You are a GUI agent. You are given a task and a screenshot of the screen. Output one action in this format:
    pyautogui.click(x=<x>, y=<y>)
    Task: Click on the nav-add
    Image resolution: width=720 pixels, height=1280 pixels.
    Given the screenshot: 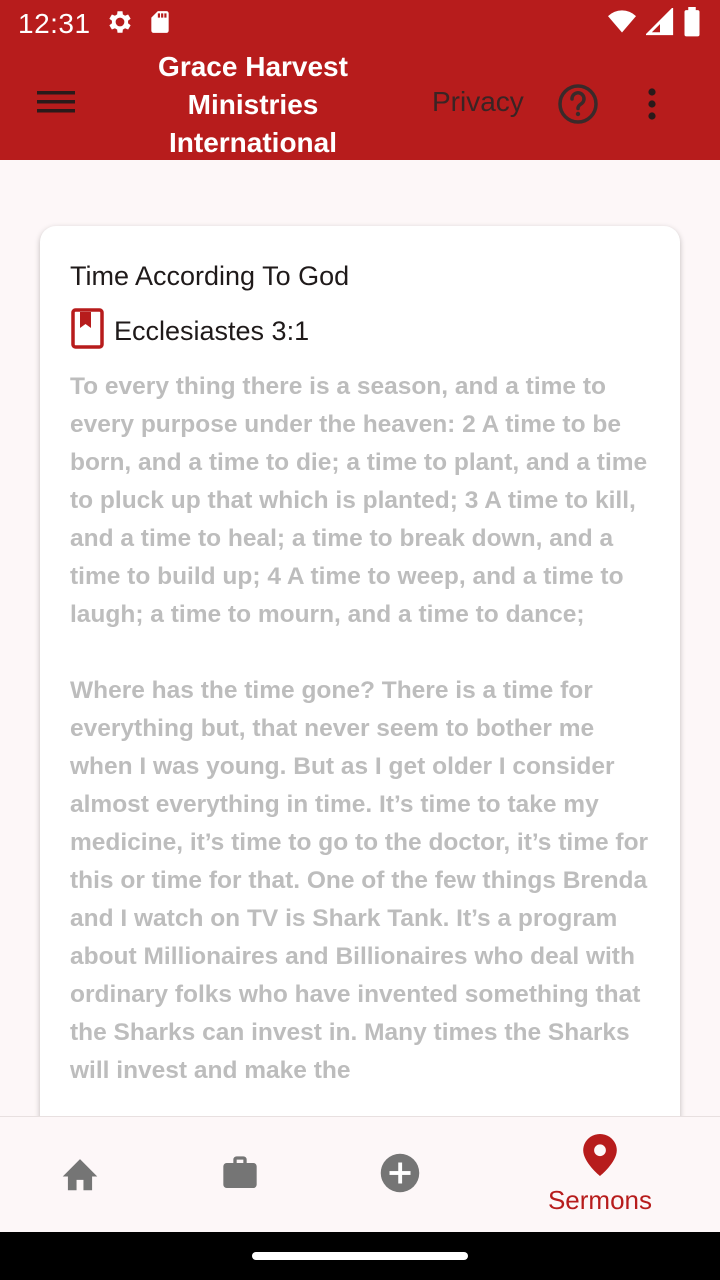 What is the action you would take?
    pyautogui.click(x=400, y=1175)
    